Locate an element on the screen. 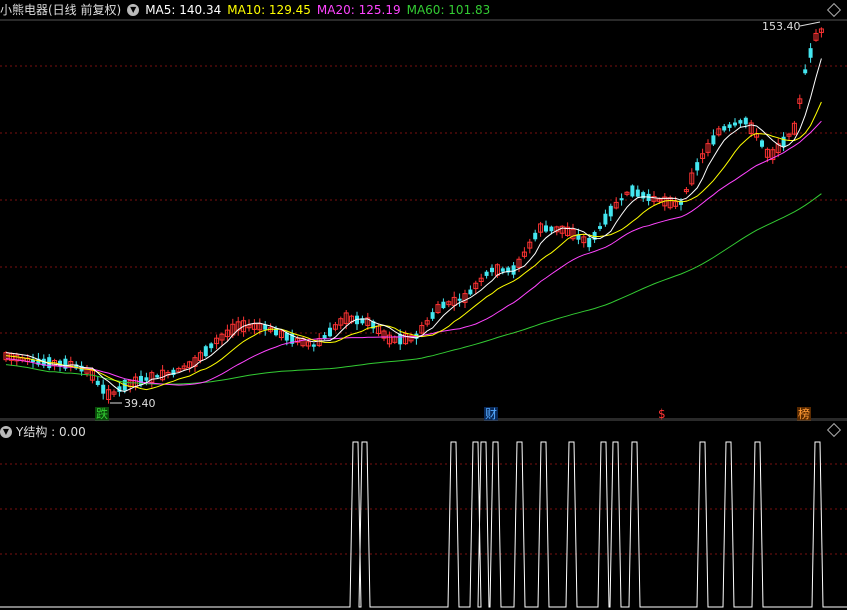 The width and height of the screenshot is (847, 610). high-pointer is located at coordinates (810, 24).